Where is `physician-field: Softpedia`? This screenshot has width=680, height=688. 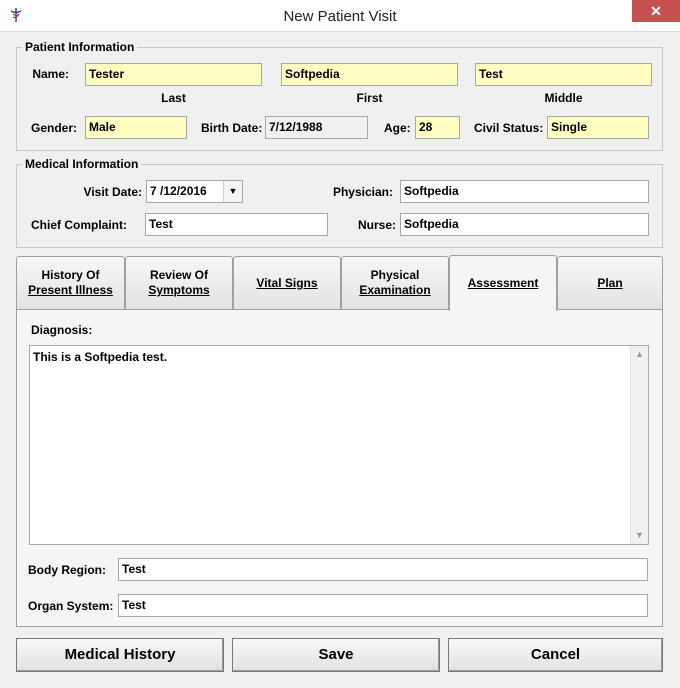
physician-field: Softpedia is located at coordinates (524, 191).